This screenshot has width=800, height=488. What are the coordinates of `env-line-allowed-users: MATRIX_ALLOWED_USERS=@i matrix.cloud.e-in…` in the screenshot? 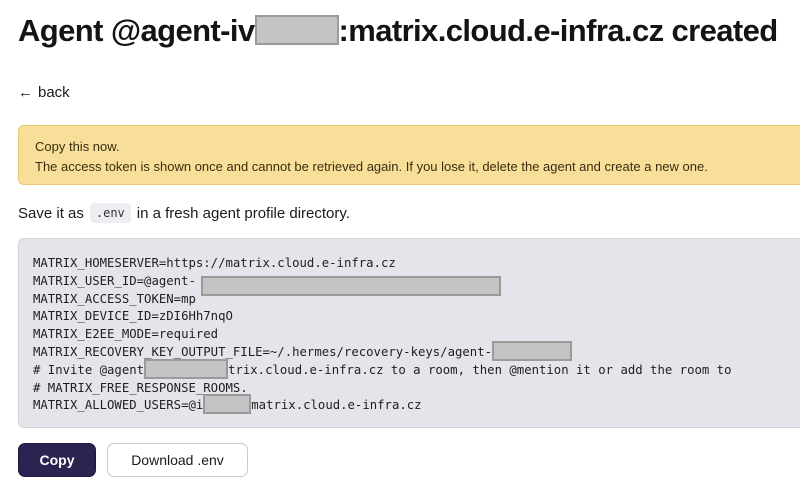 It's located at (416, 404).